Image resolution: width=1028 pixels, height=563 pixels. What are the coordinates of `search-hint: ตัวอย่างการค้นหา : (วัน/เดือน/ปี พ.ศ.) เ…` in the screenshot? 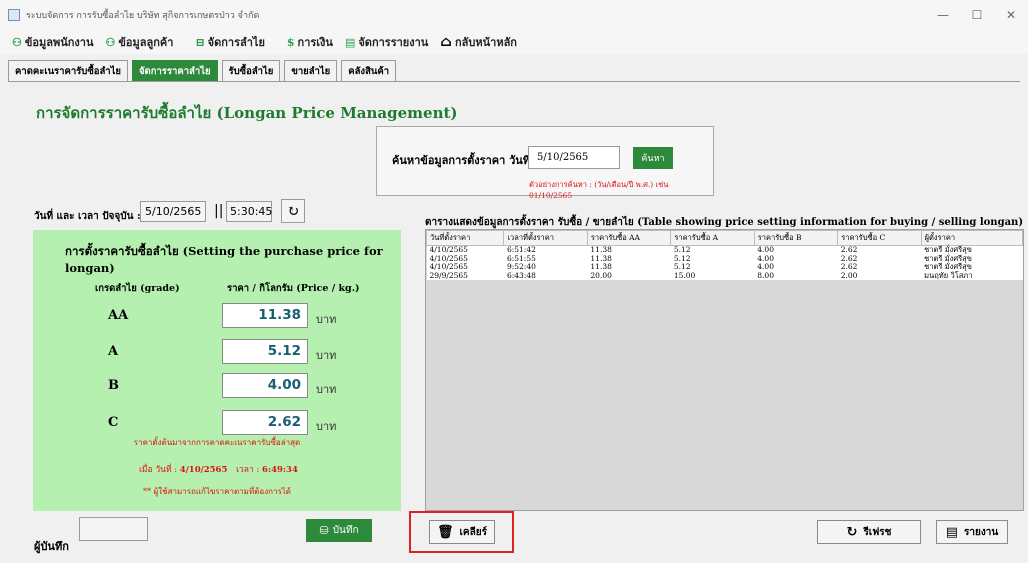 It's located at (599, 190).